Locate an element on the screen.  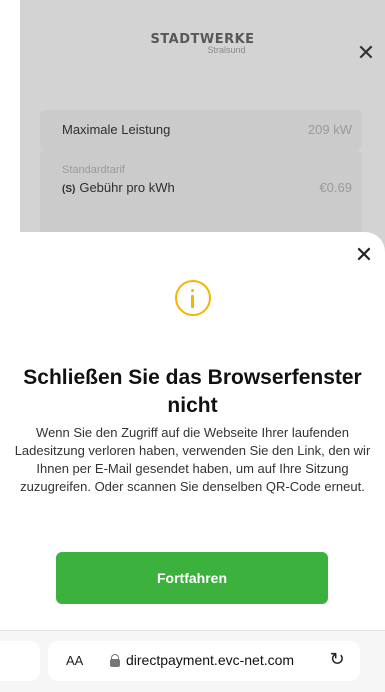
address-bar: AA directpayment.evc-net.com ↻ is located at coordinates (204, 661).